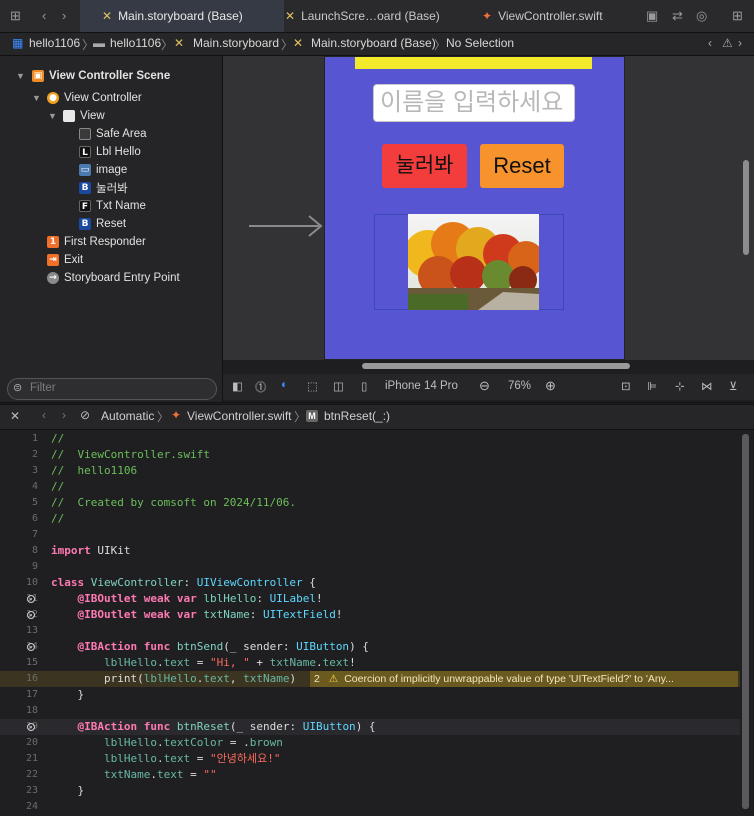  Describe the element at coordinates (110, 152) in the screenshot. I see `outline-item-lbl-hello: L Lbl Hello` at that location.